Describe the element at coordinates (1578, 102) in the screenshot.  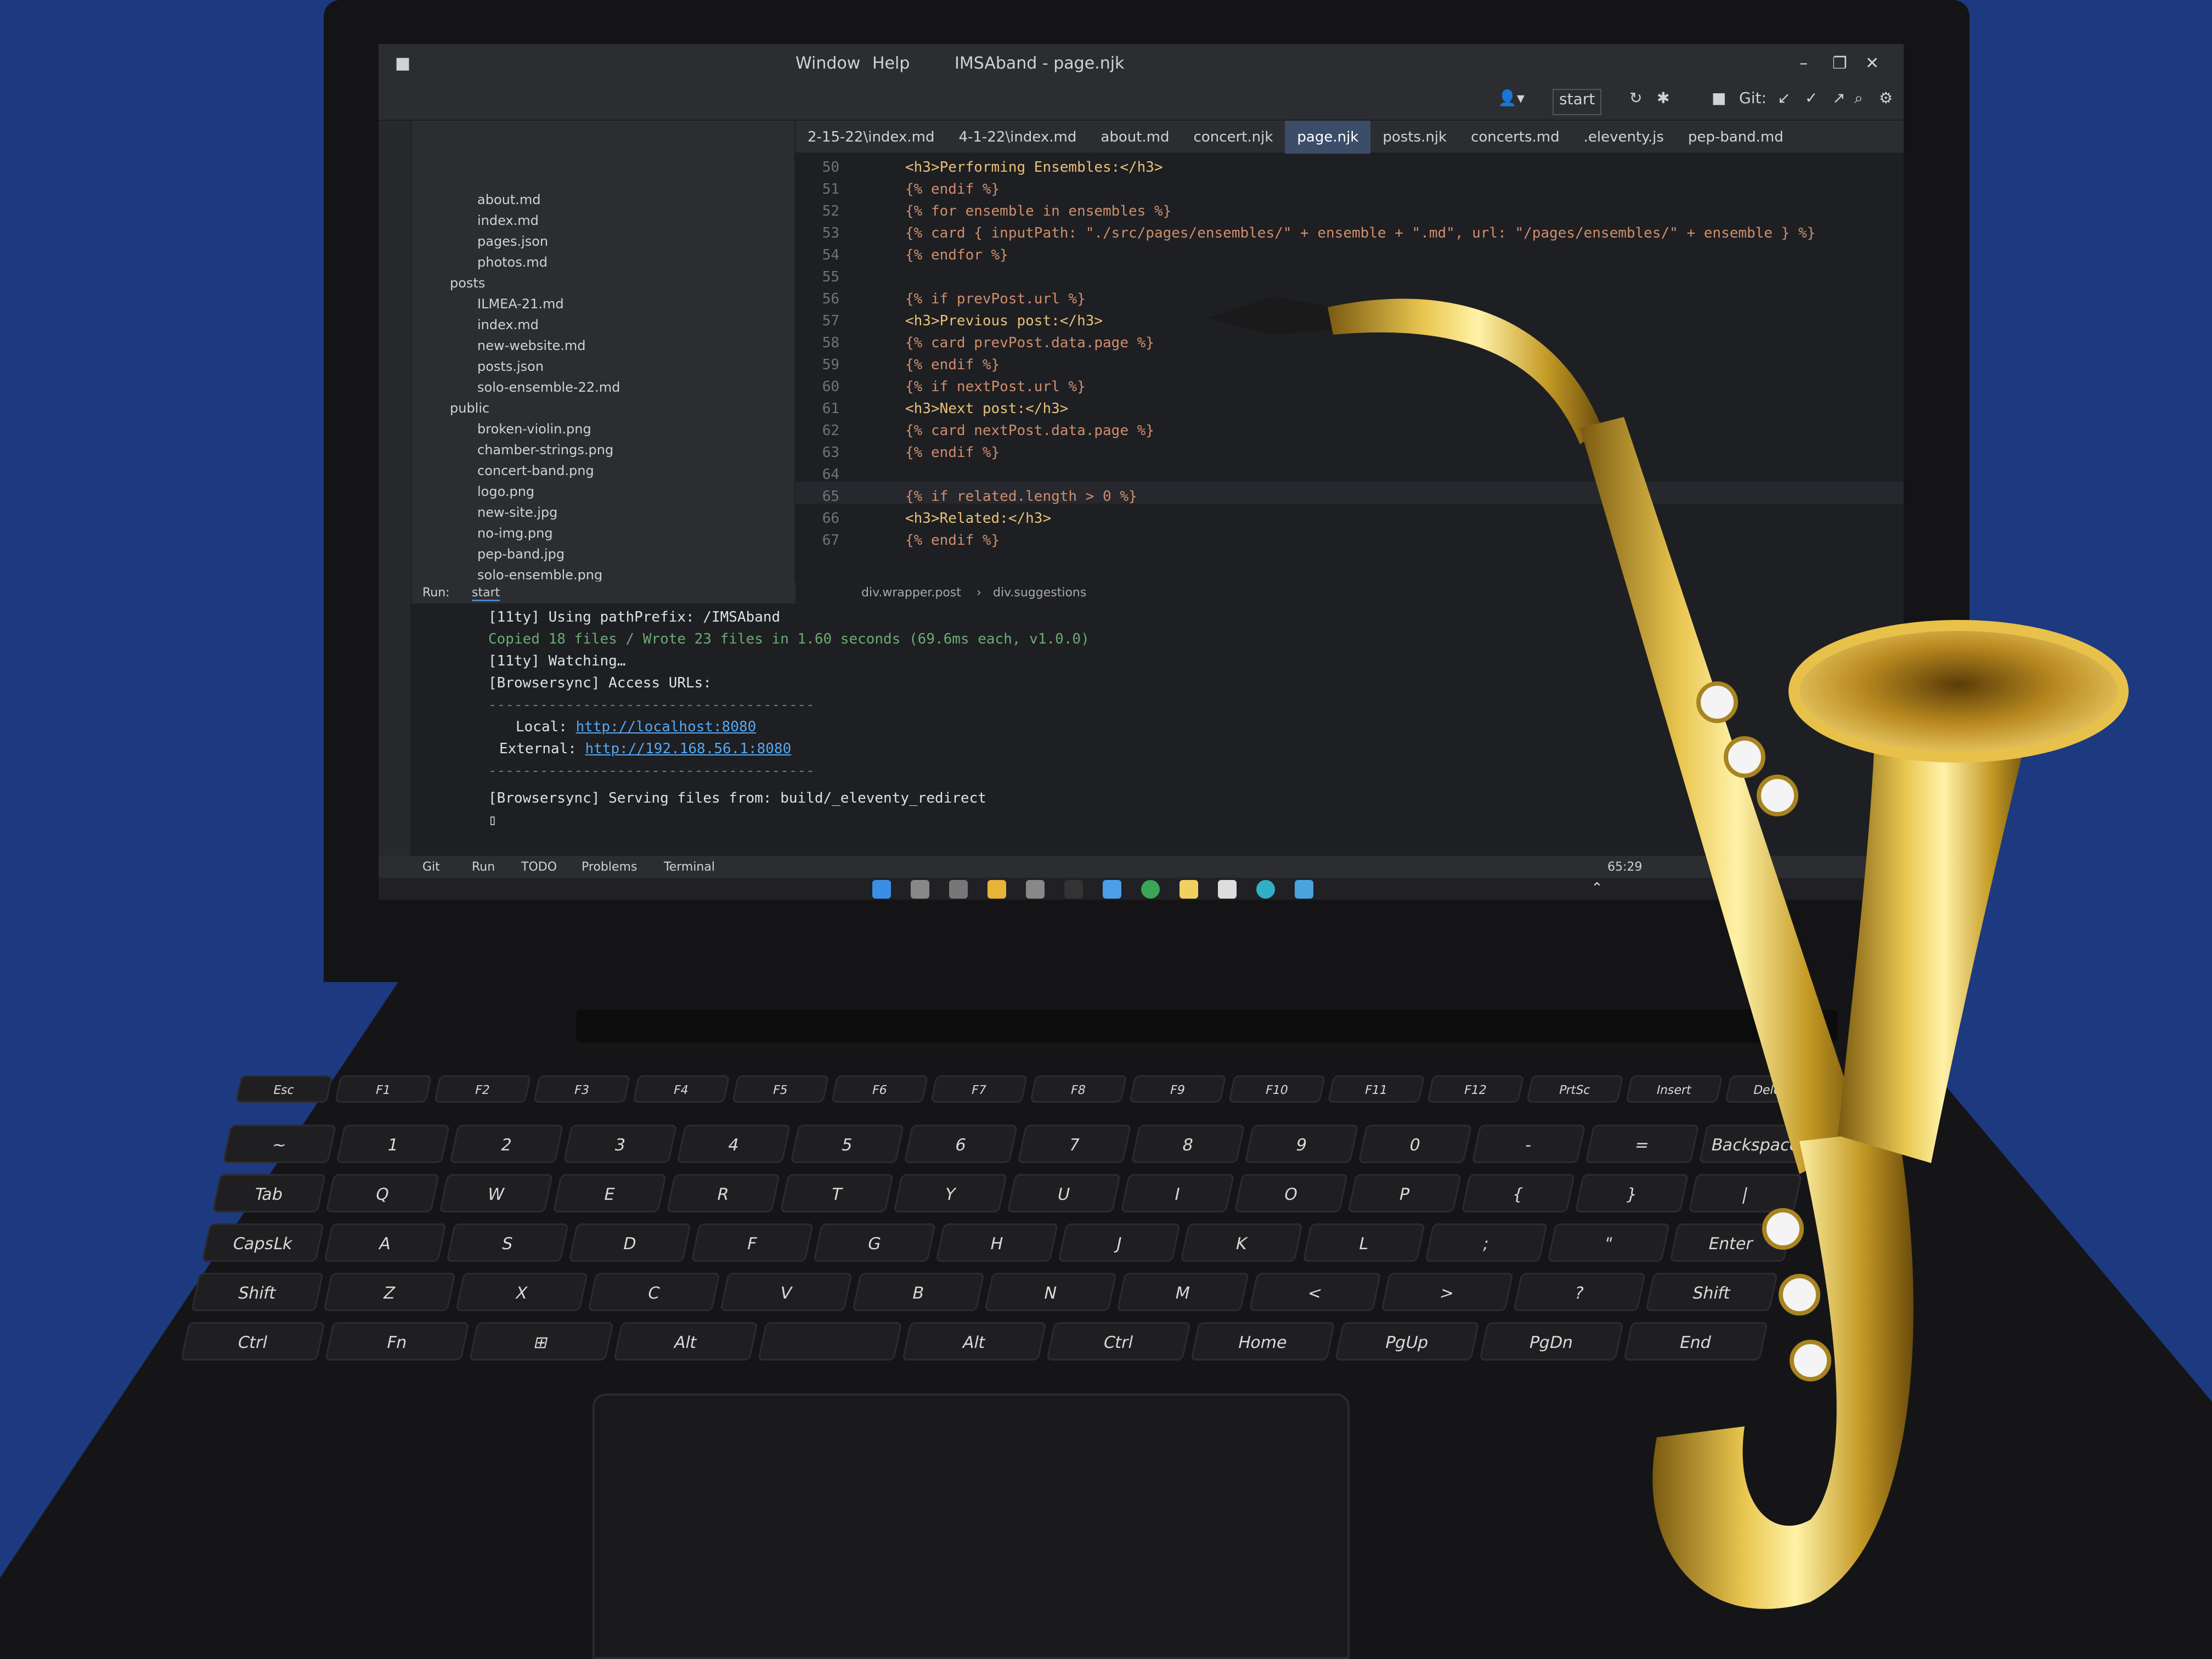
I see `run-config-select: start` at that location.